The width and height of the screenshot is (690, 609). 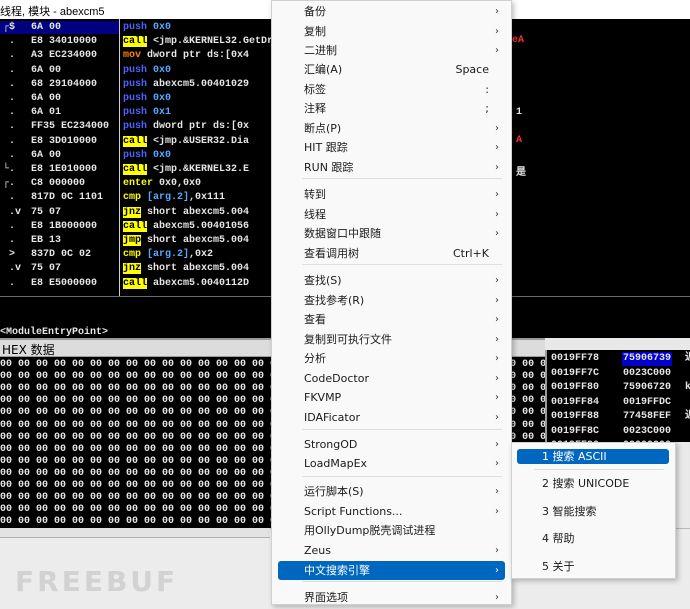 What do you see at coordinates (519, 112) in the screenshot?
I see `cpu-right-fragment: 1` at bounding box center [519, 112].